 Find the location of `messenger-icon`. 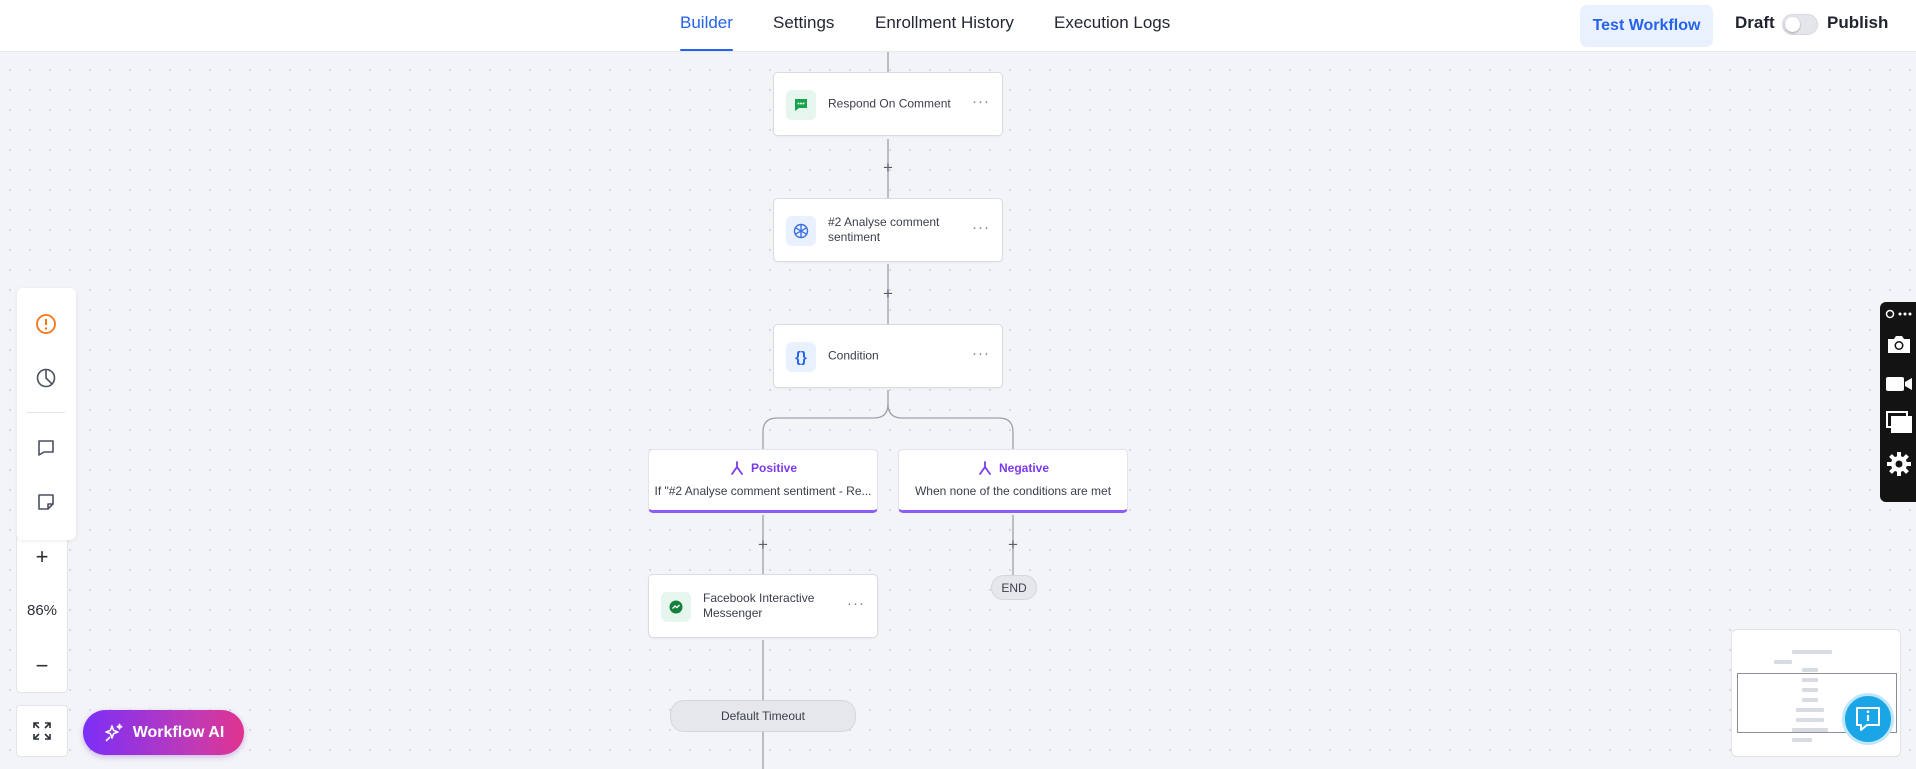

messenger-icon is located at coordinates (676, 607).